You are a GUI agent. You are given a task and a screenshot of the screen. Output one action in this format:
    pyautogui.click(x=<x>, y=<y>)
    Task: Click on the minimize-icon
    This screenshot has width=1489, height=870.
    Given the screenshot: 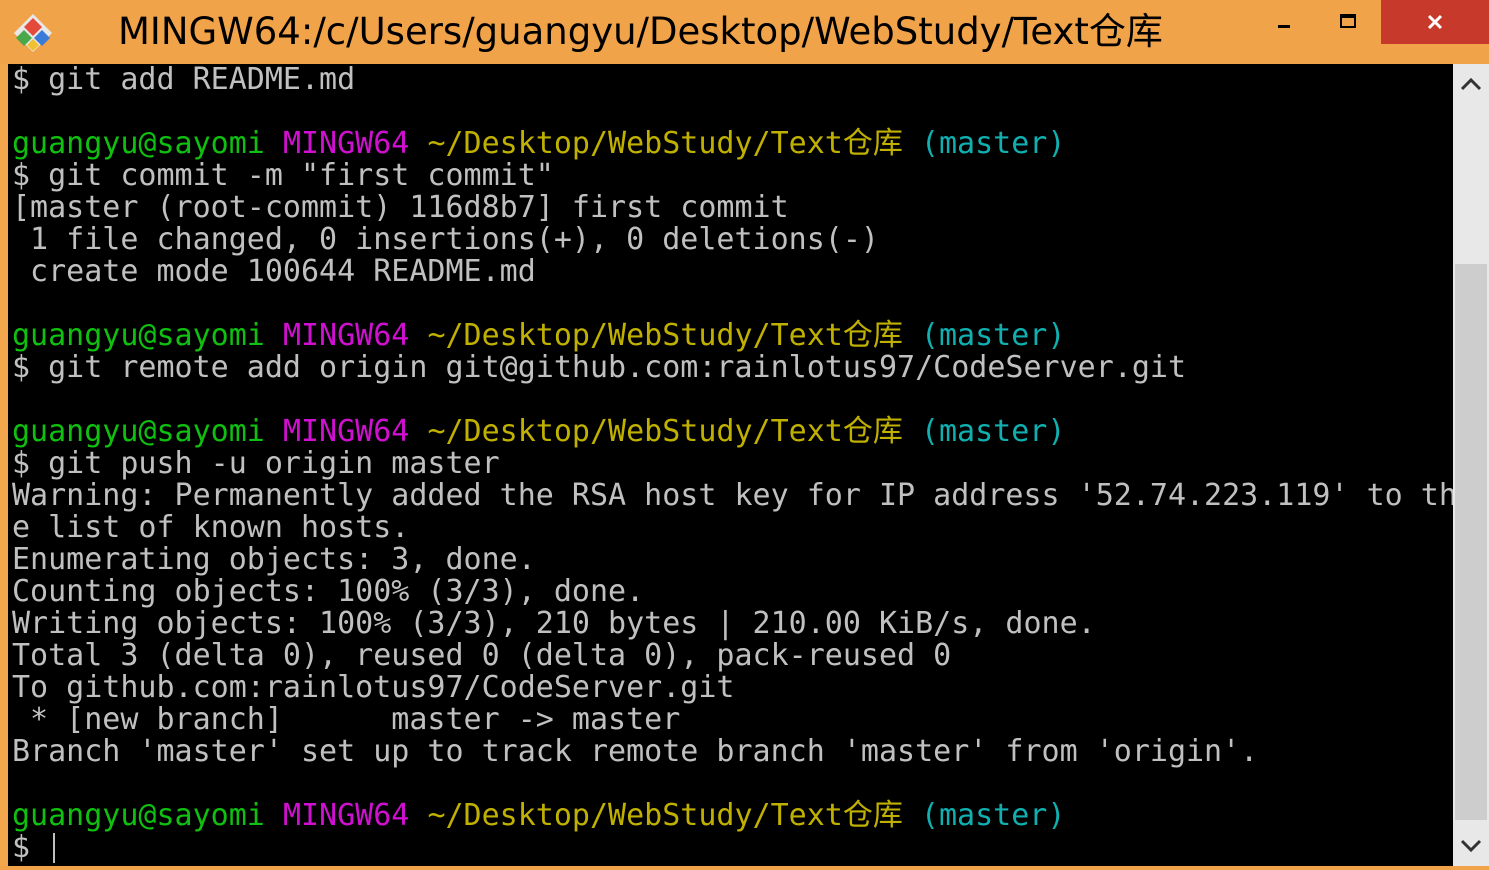 What is the action you would take?
    pyautogui.click(x=1284, y=26)
    